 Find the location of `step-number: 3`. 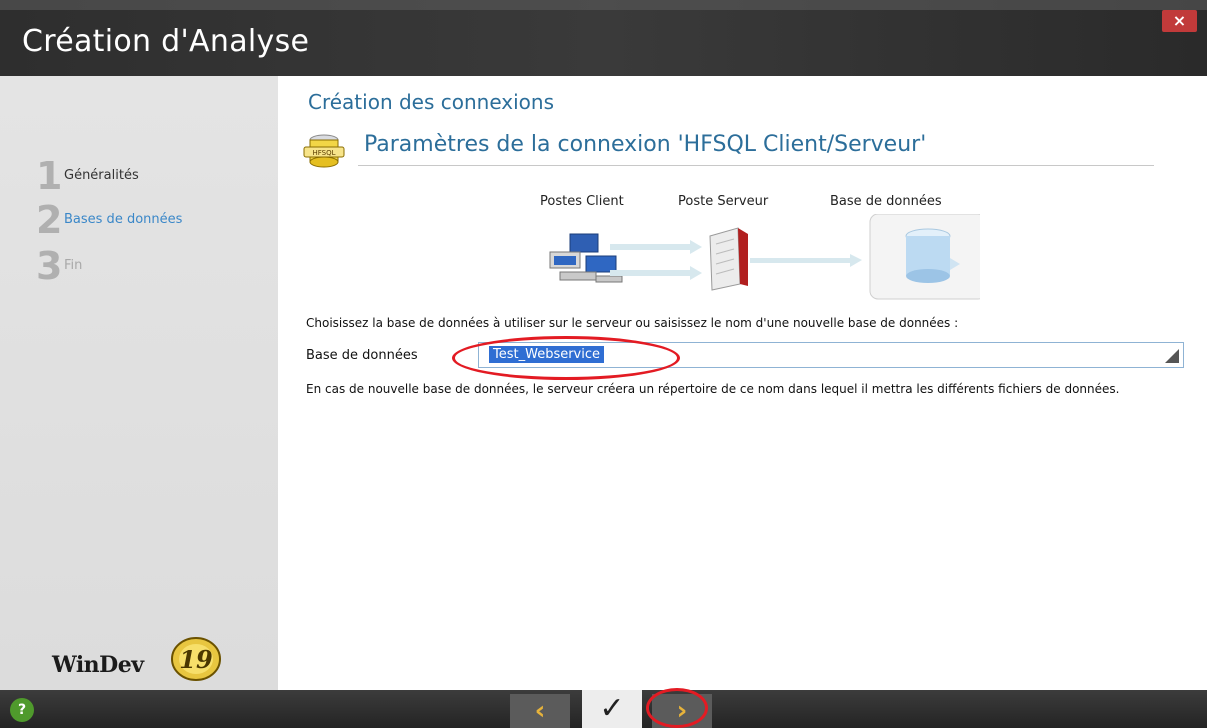

step-number: 3 is located at coordinates (49, 266).